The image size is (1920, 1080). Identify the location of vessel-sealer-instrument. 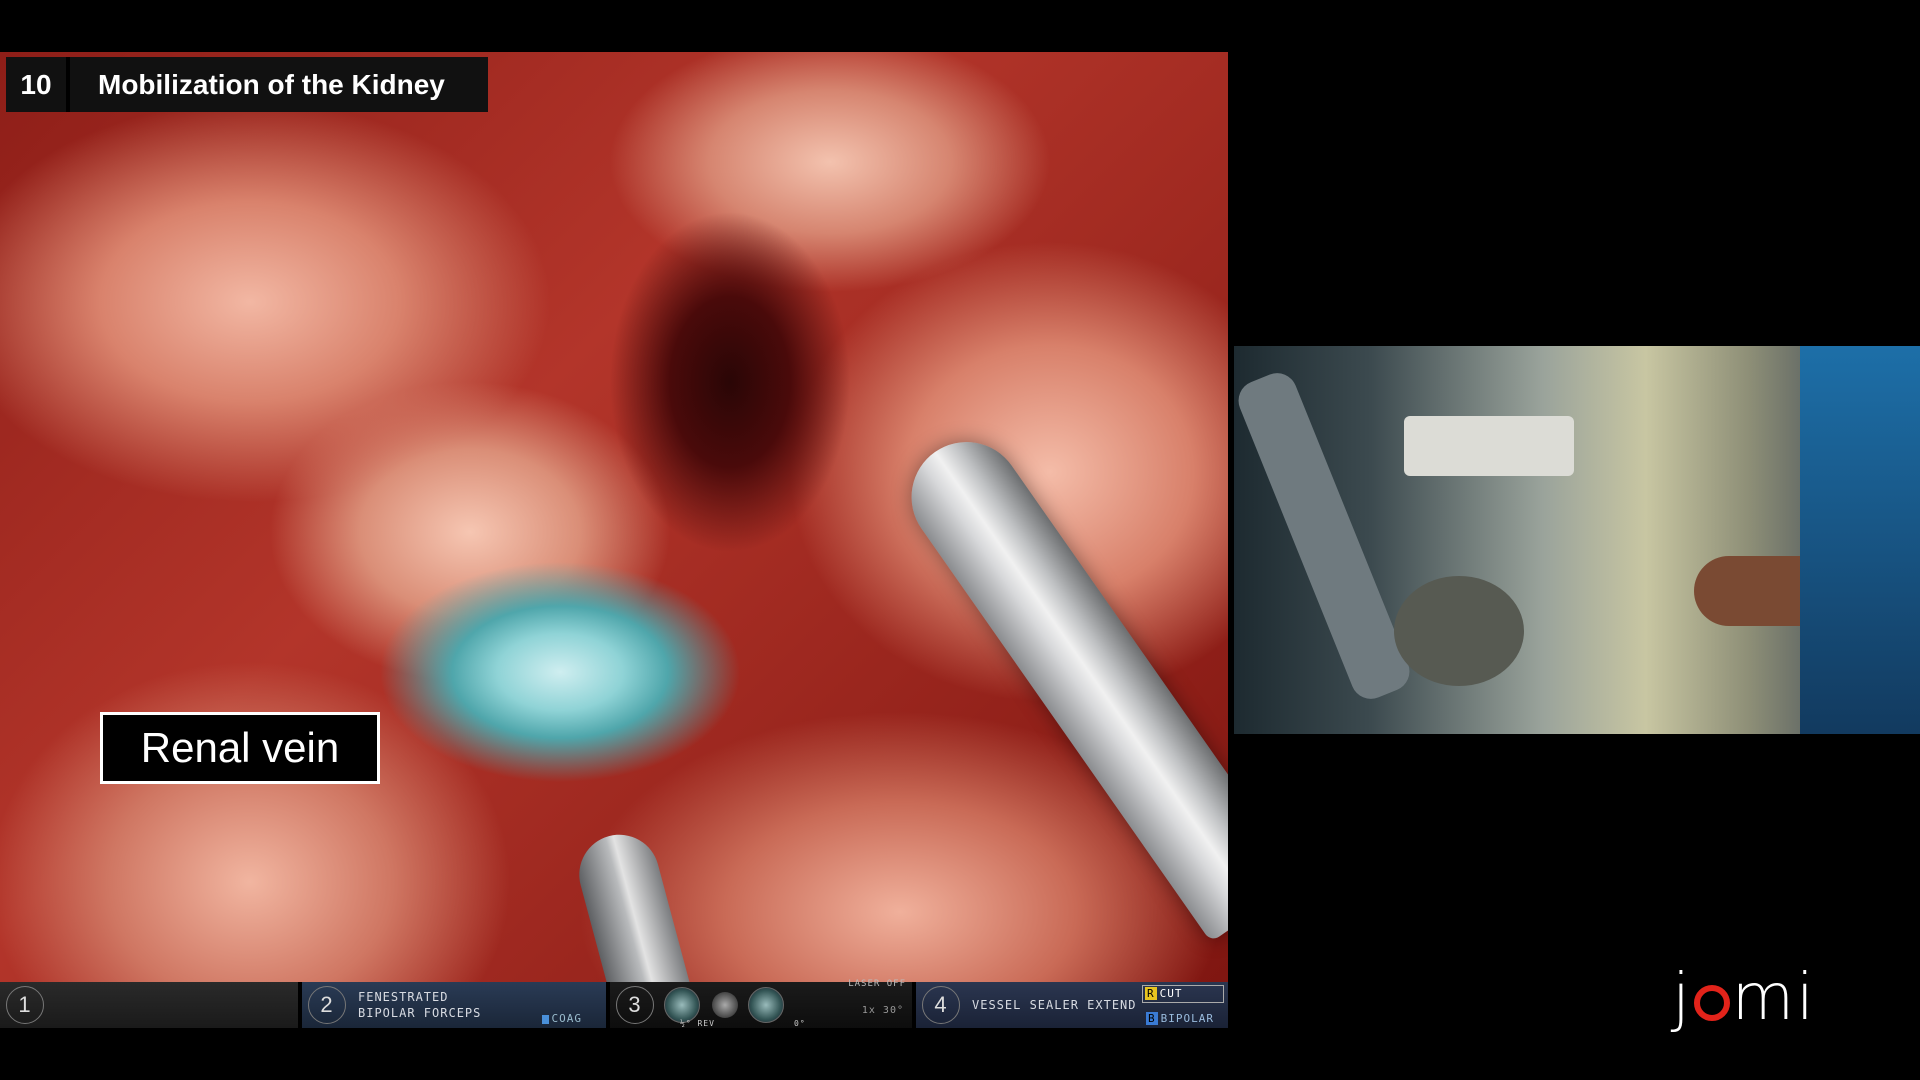
(1058, 681).